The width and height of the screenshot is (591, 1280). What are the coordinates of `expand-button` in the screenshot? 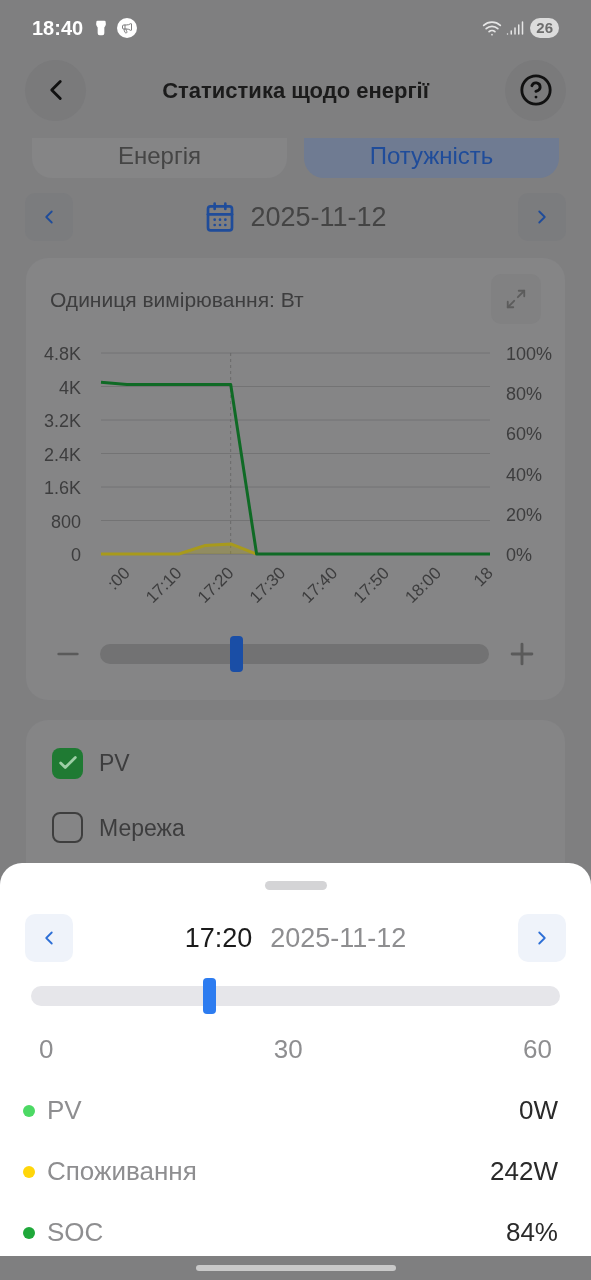 It's located at (516, 299).